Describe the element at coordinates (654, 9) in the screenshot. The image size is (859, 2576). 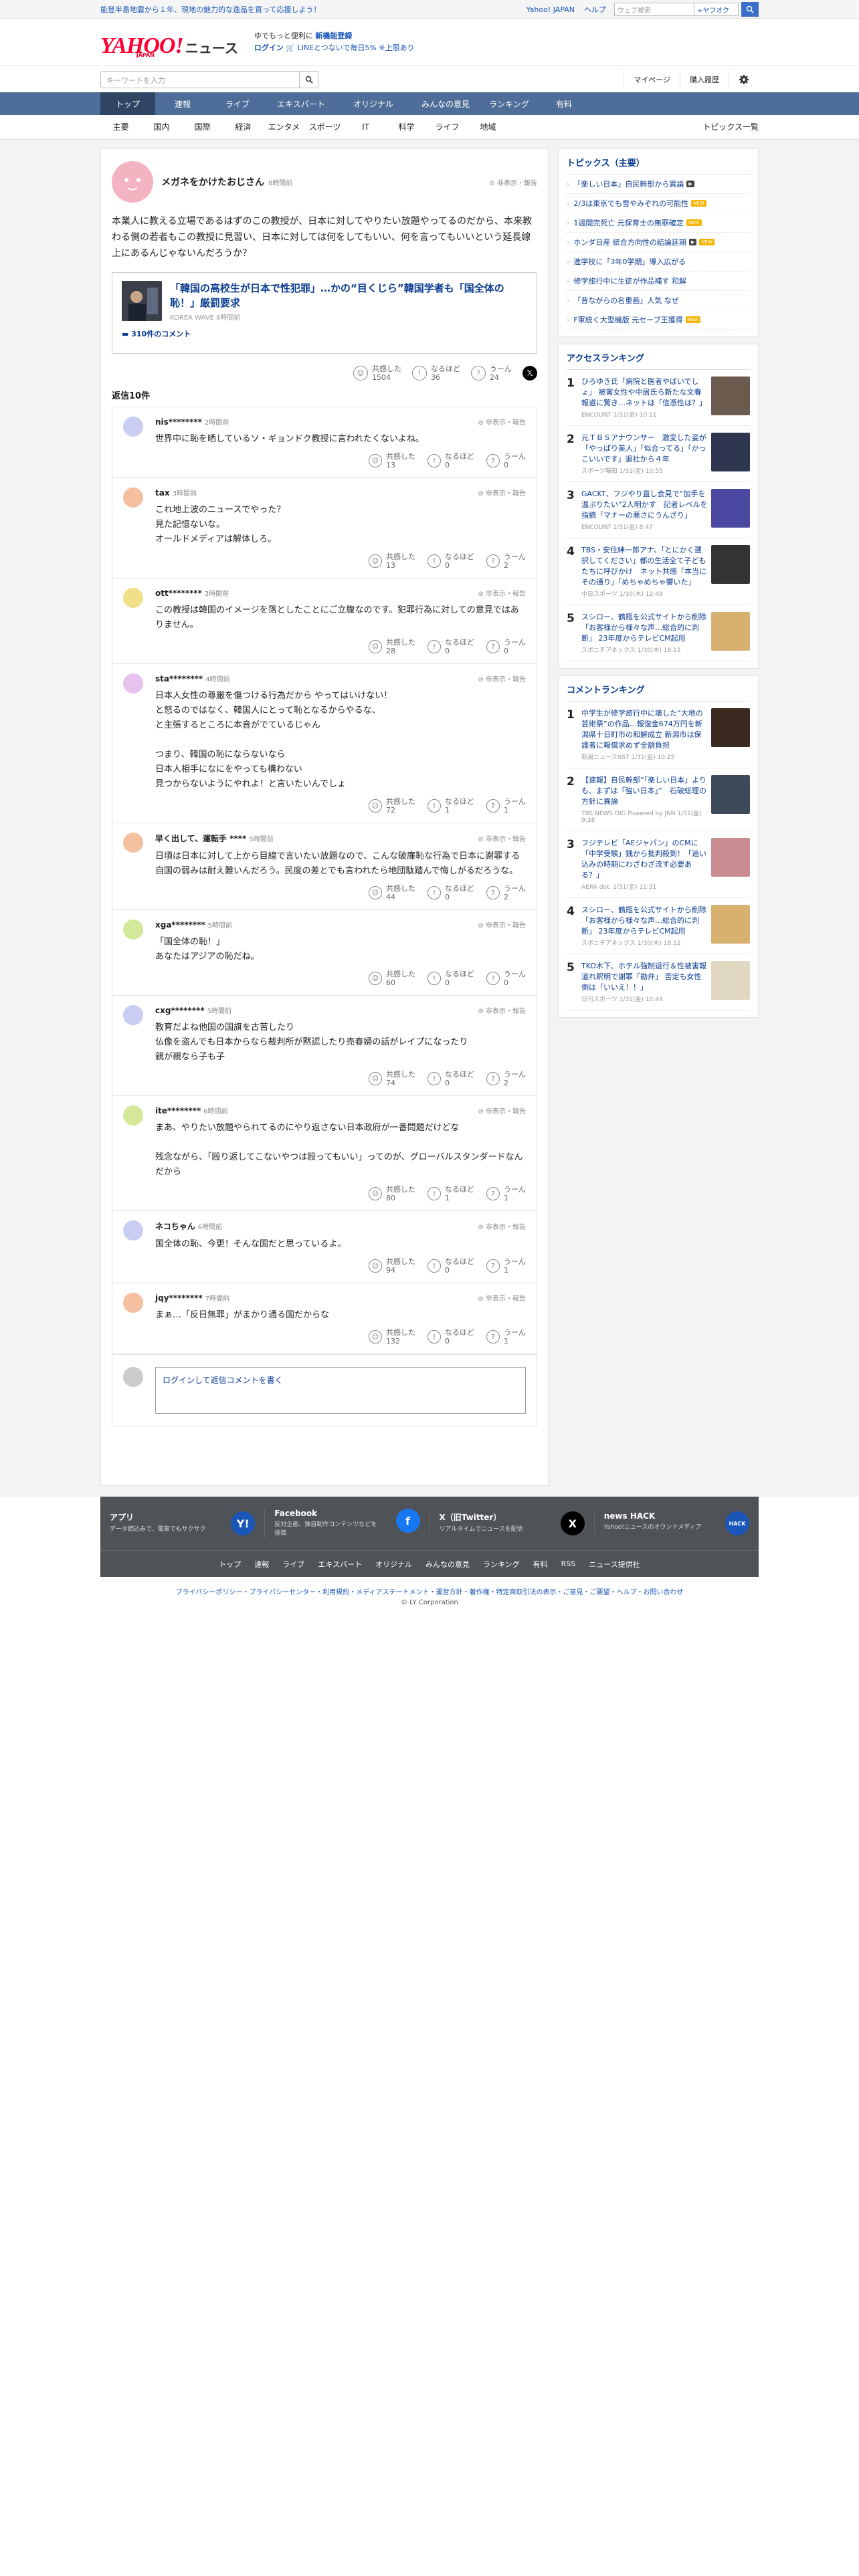
I see `web-search-input: ウェブ検索` at that location.